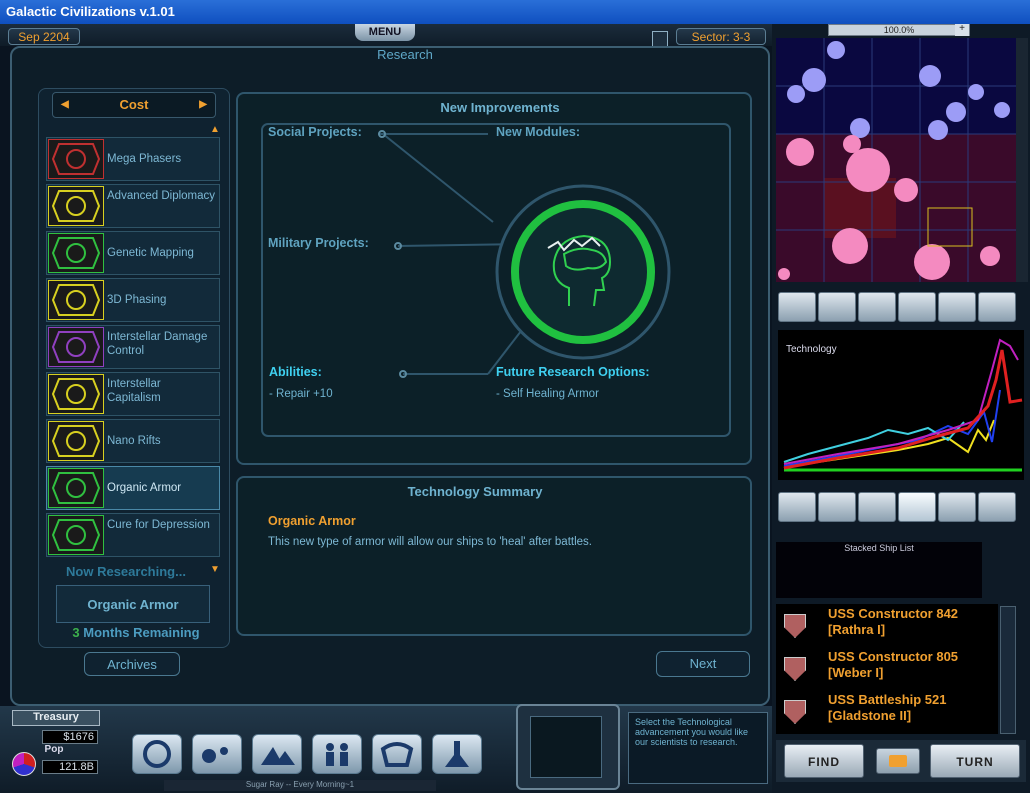 The height and width of the screenshot is (793, 1030). What do you see at coordinates (857, 629) in the screenshot?
I see `ship-location: [Rathra I]` at bounding box center [857, 629].